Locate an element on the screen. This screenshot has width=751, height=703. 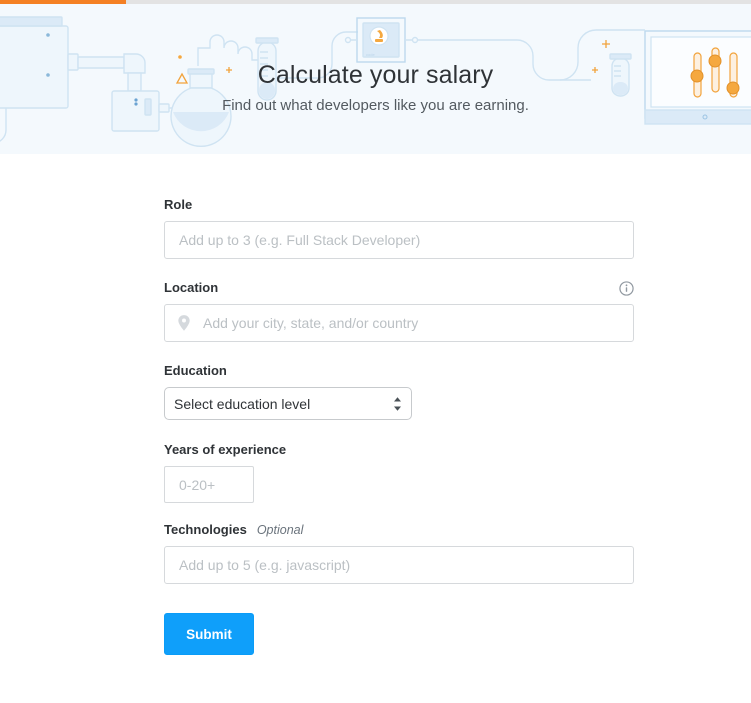
education-label-row: Education is located at coordinates (399, 371).